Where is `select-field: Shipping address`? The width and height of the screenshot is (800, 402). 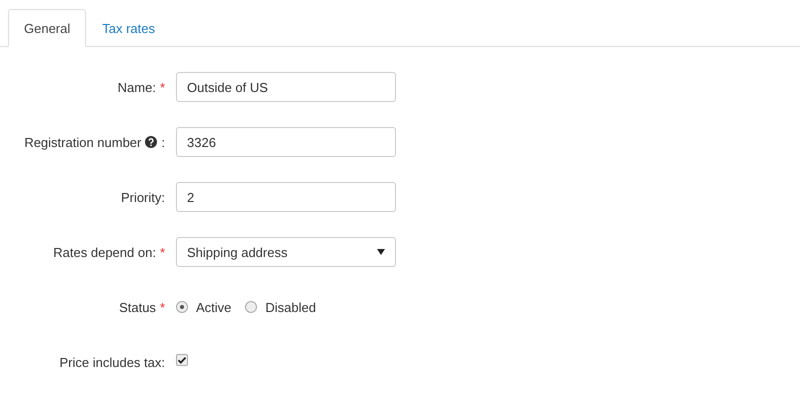 select-field: Shipping address is located at coordinates (286, 252).